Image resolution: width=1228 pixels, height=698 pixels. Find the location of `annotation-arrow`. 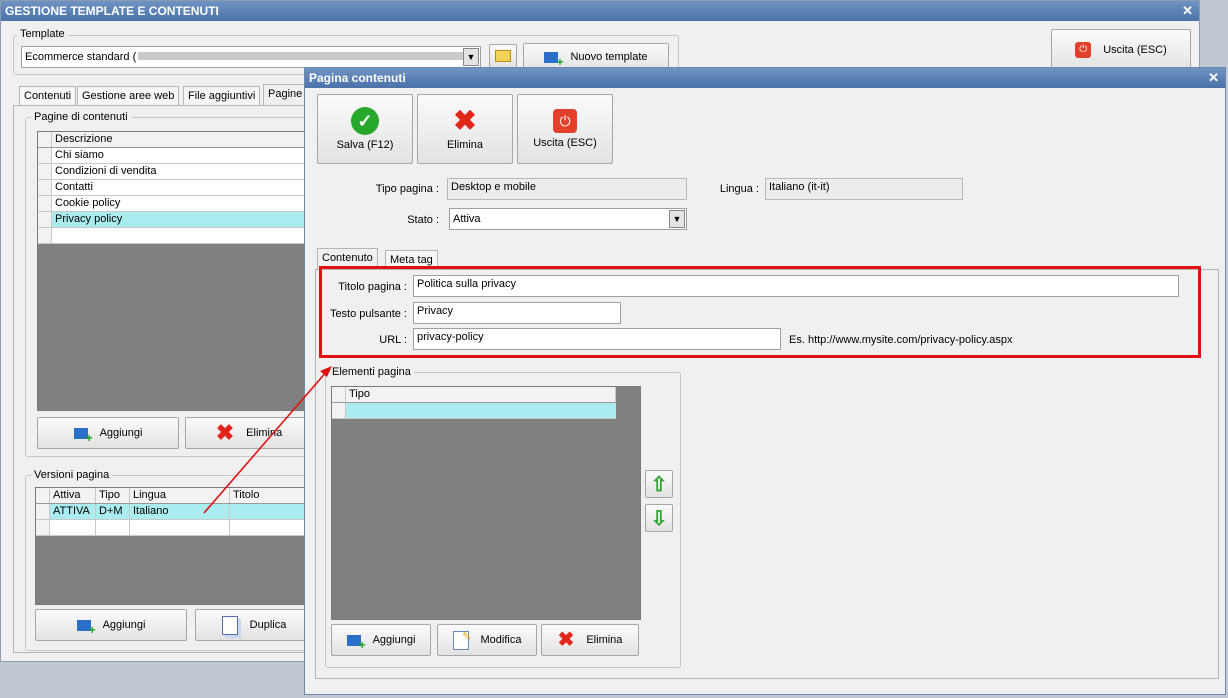

annotation-arrow is located at coordinates (267, 440).